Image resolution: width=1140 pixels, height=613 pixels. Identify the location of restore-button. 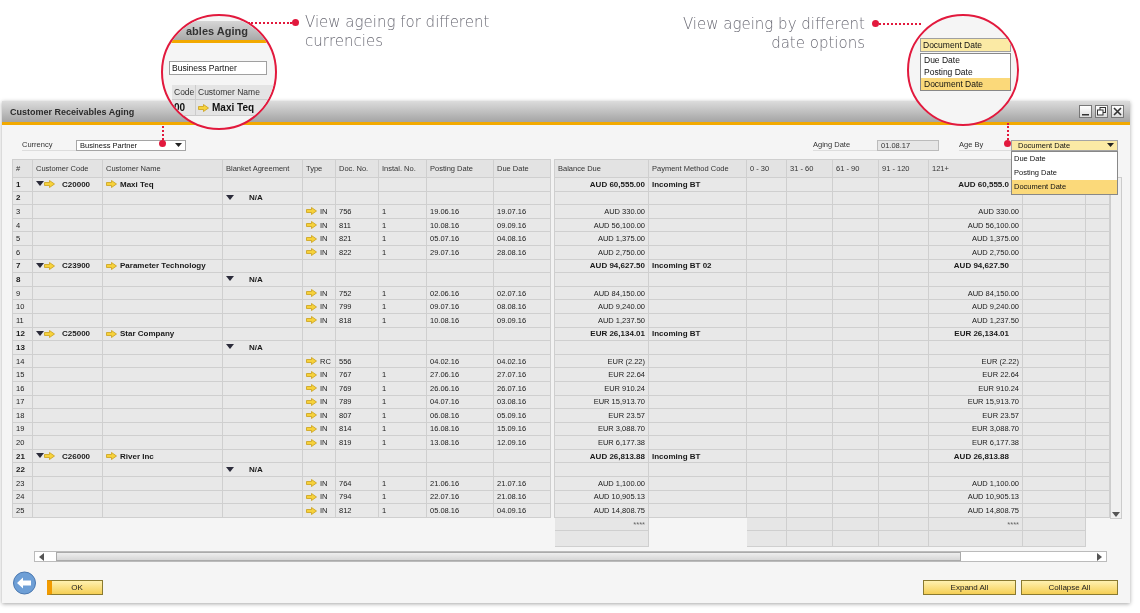
(1101, 111).